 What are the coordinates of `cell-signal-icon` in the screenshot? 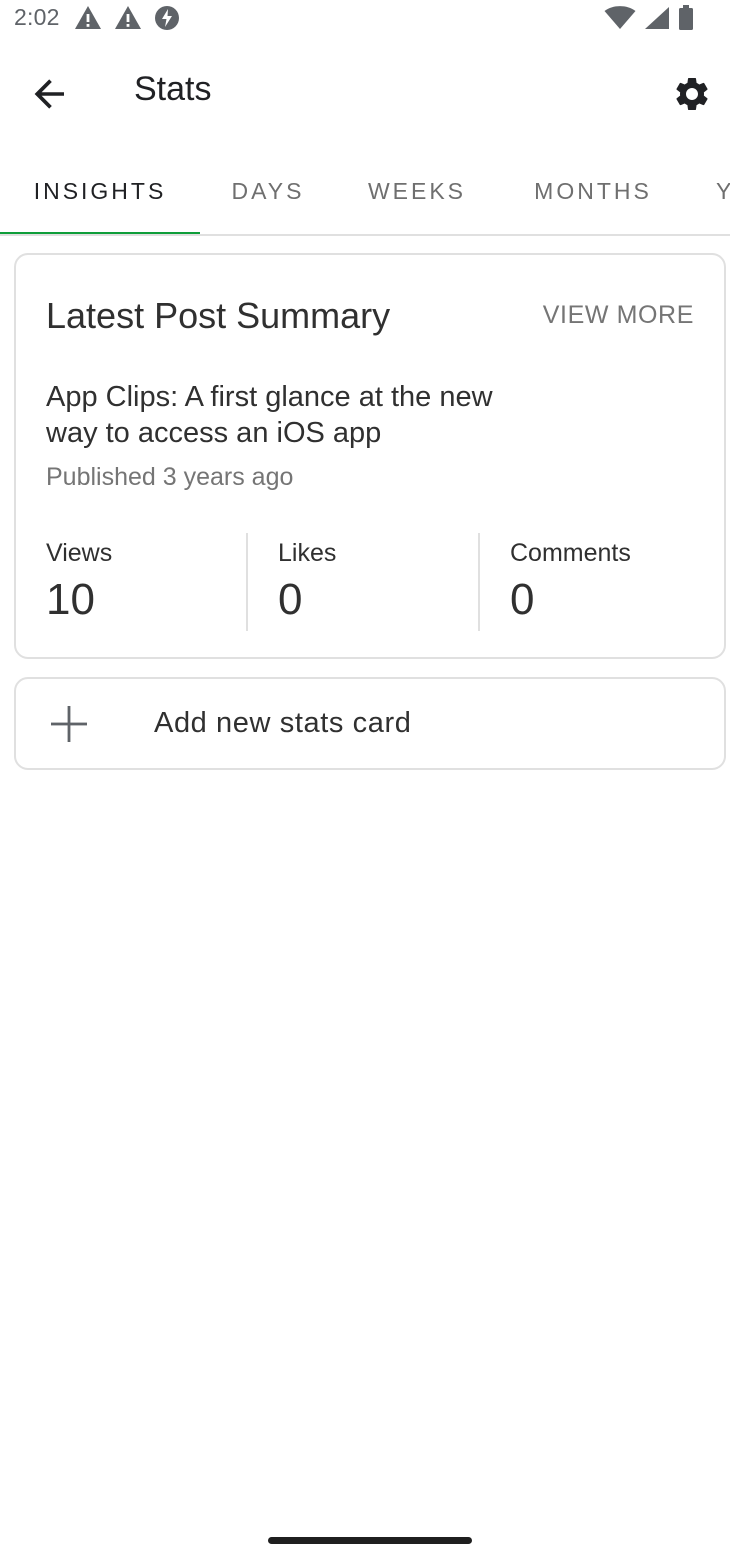 It's located at (657, 18).